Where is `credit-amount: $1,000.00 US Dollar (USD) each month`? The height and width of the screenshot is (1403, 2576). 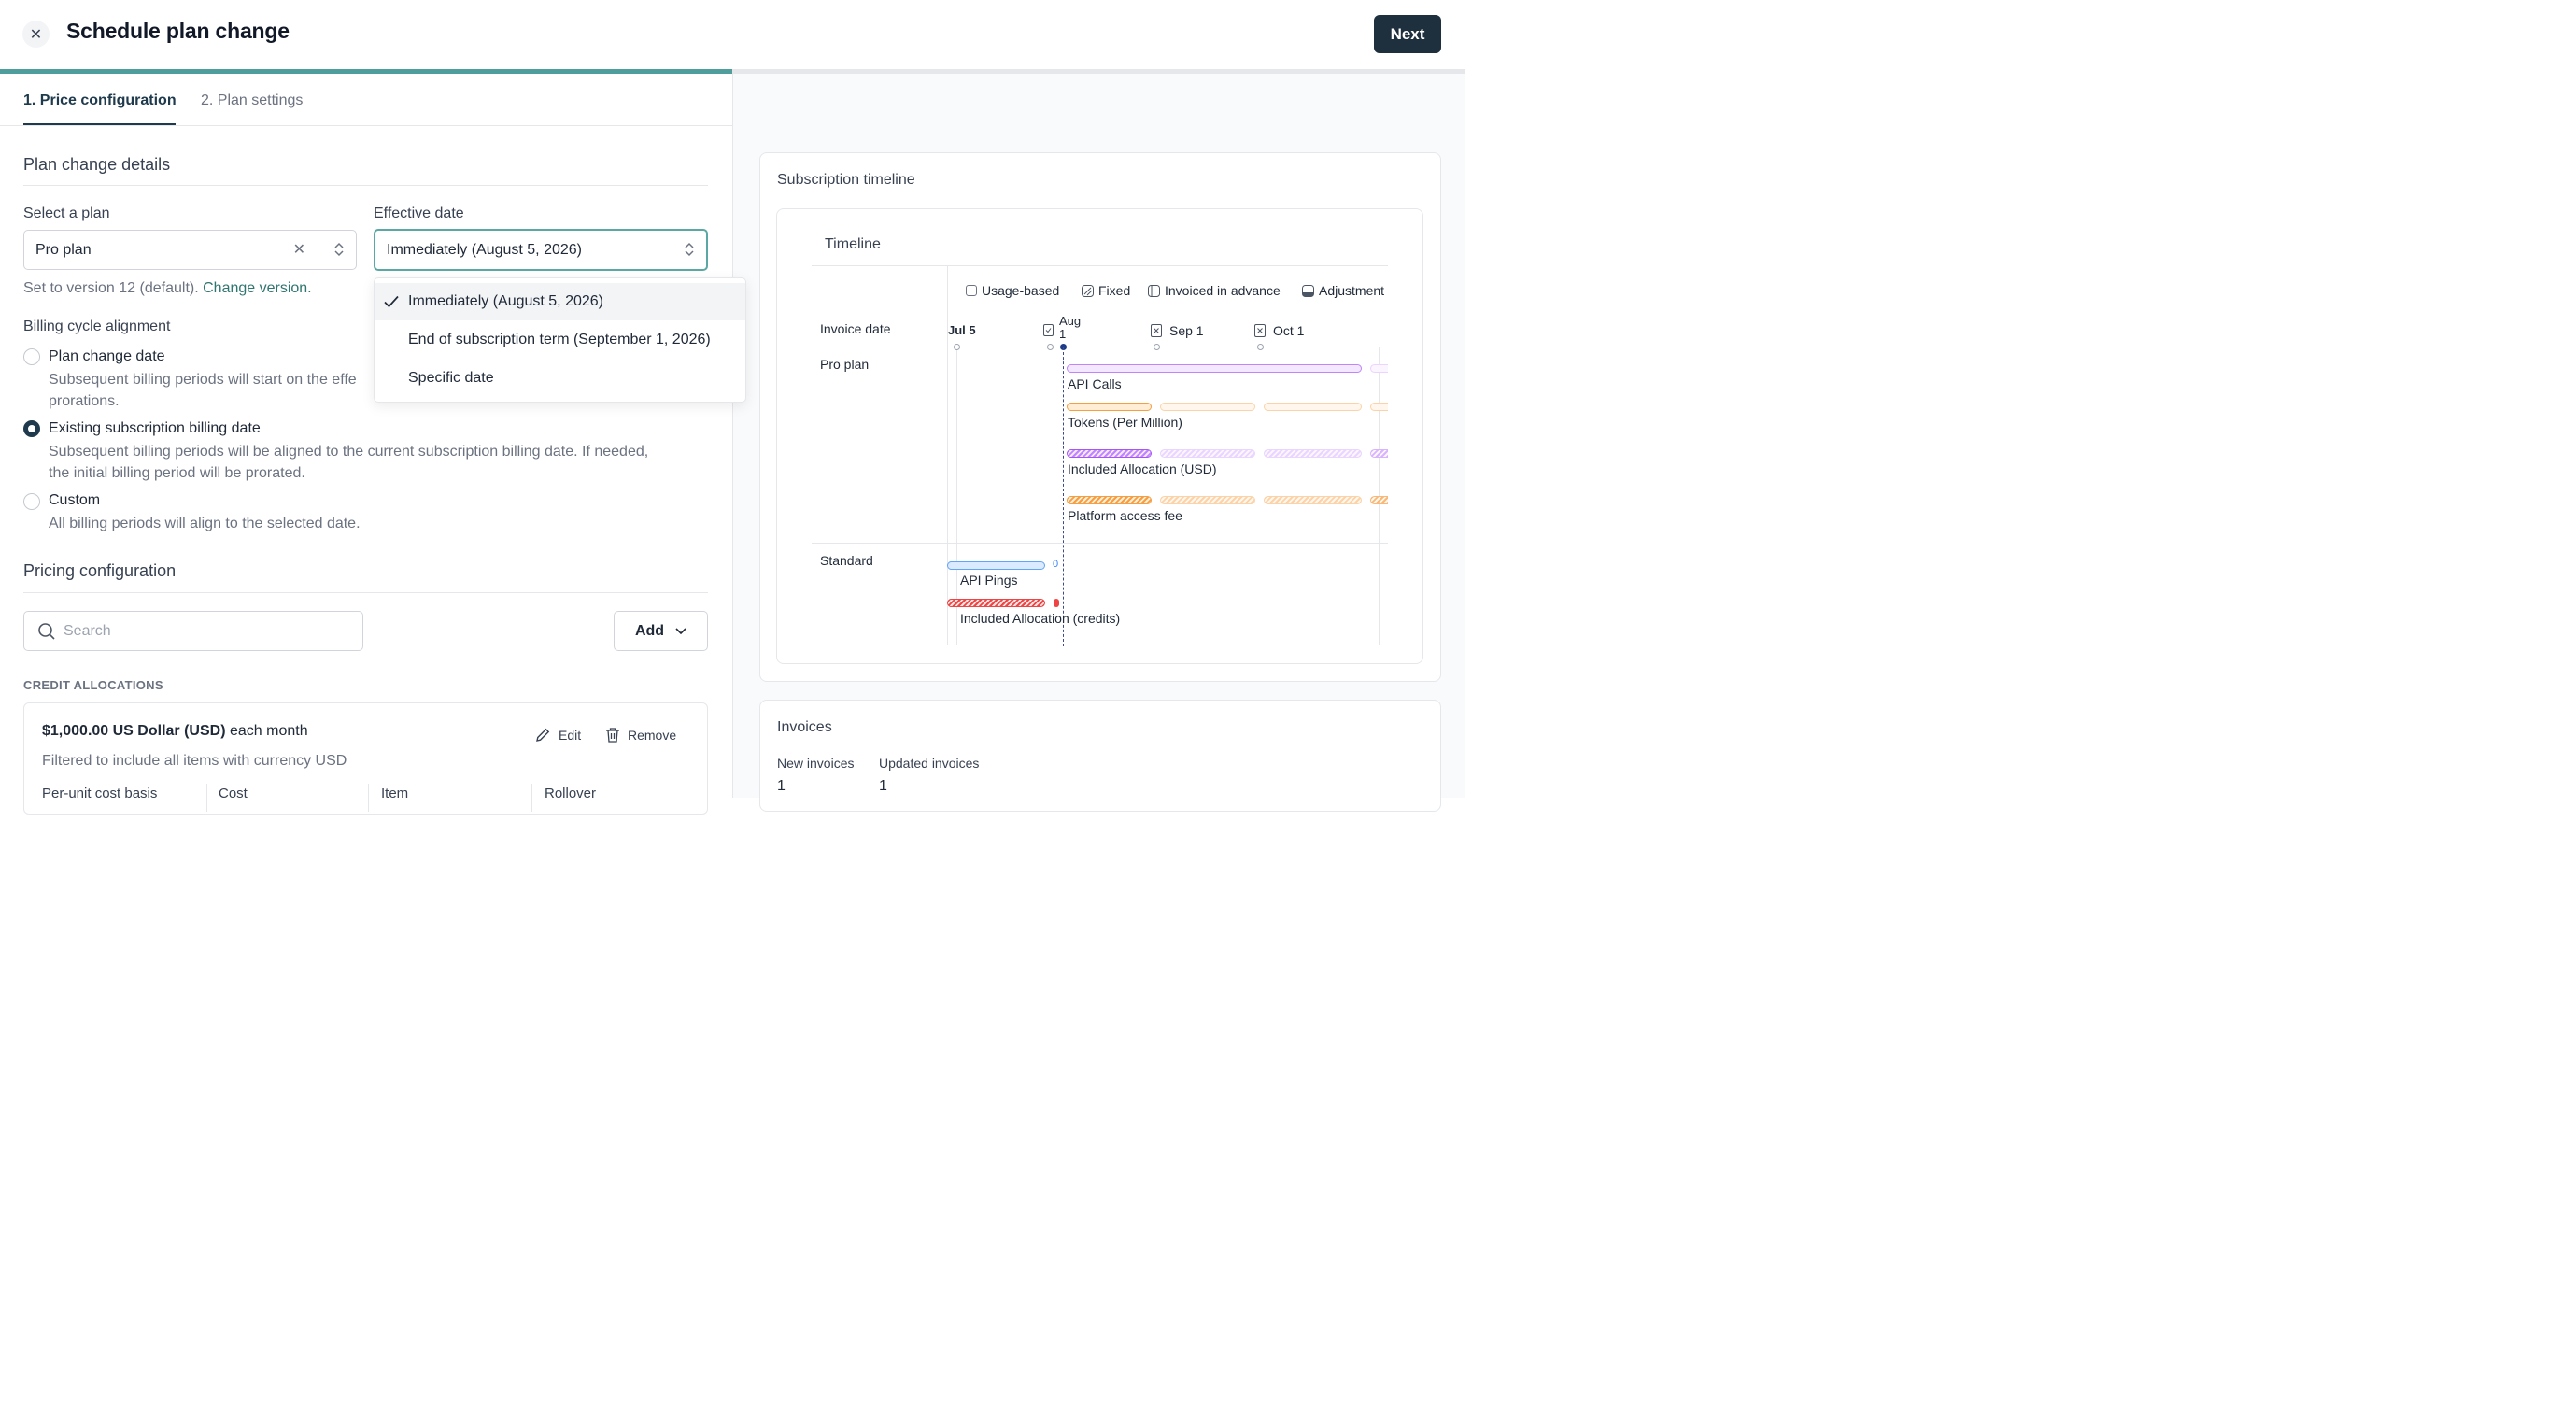 credit-amount: $1,000.00 US Dollar (USD) each month is located at coordinates (175, 731).